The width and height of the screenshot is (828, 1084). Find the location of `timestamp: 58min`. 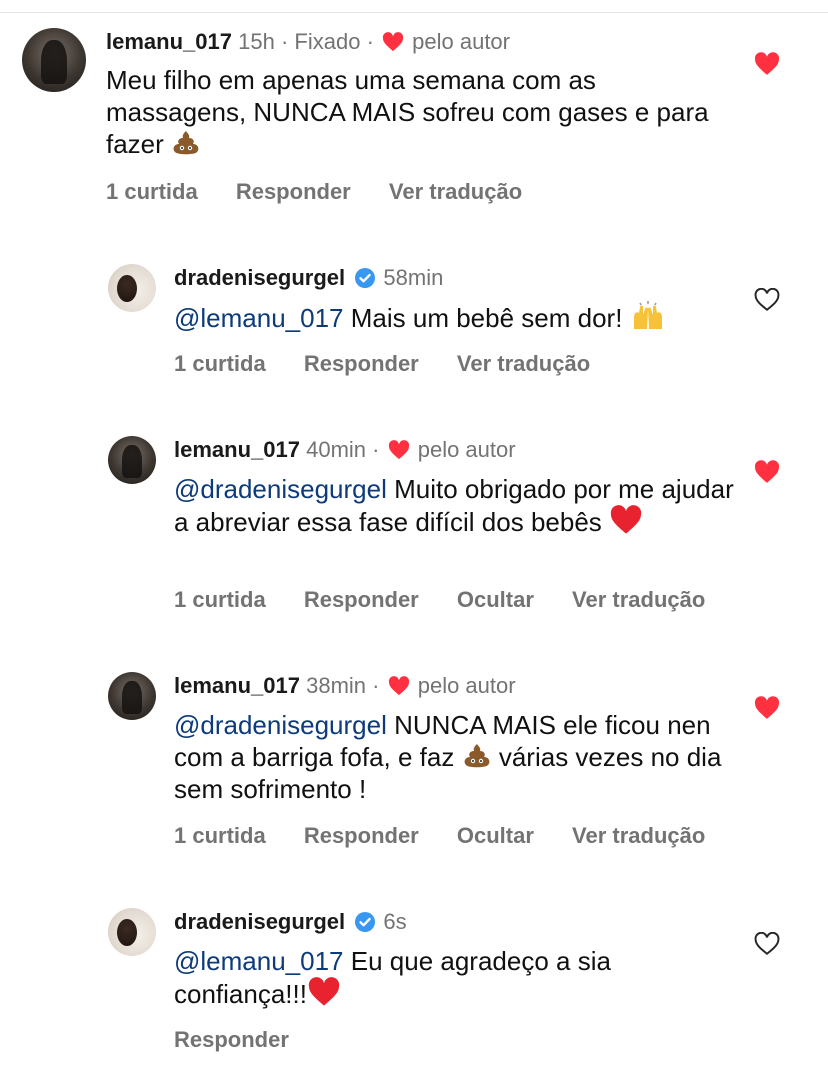

timestamp: 58min is located at coordinates (413, 277).